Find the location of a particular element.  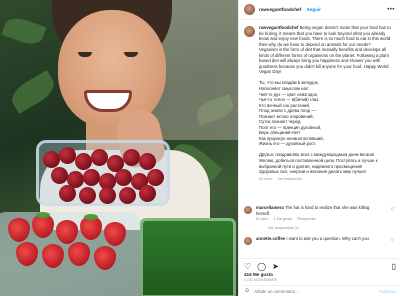

like-heart-icon: ♡ is located at coordinates (247, 266).